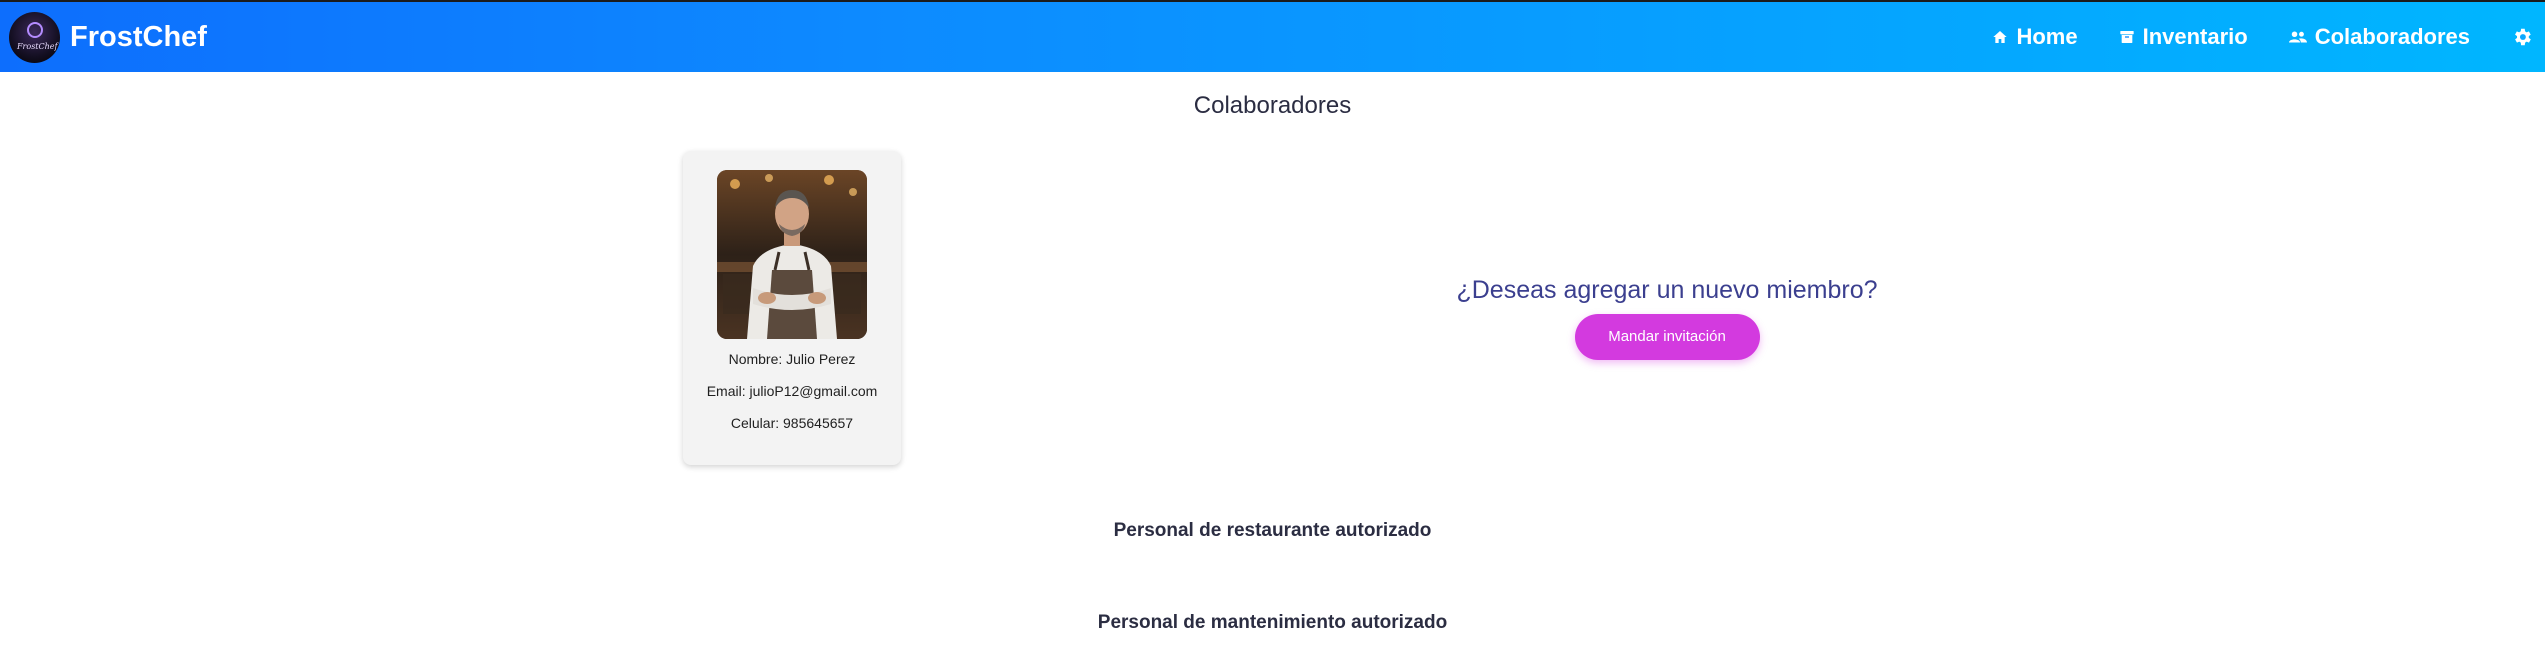 The width and height of the screenshot is (2545, 657). What do you see at coordinates (37, 46) in the screenshot?
I see `logo-text: FrostChef` at bounding box center [37, 46].